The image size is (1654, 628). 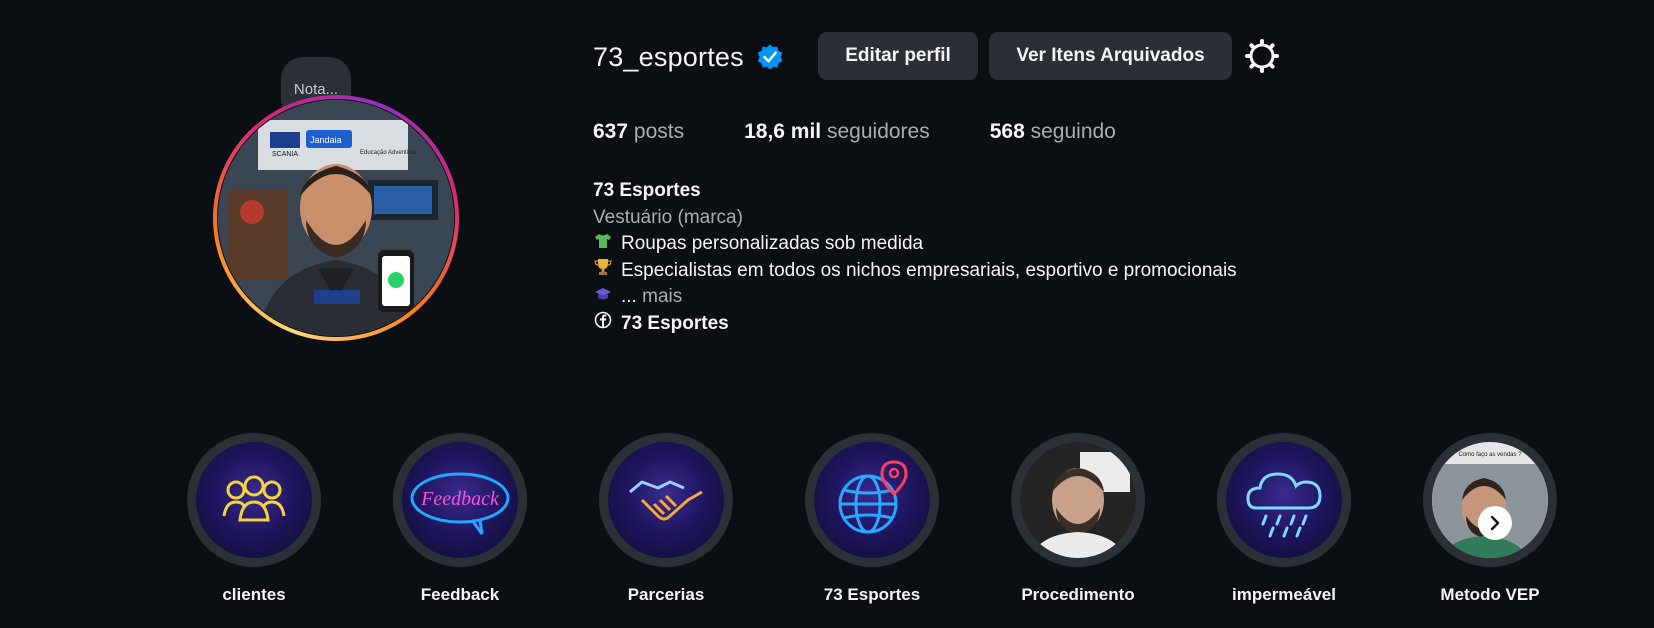 I want to click on following-label: seguindo, so click(x=1073, y=131).